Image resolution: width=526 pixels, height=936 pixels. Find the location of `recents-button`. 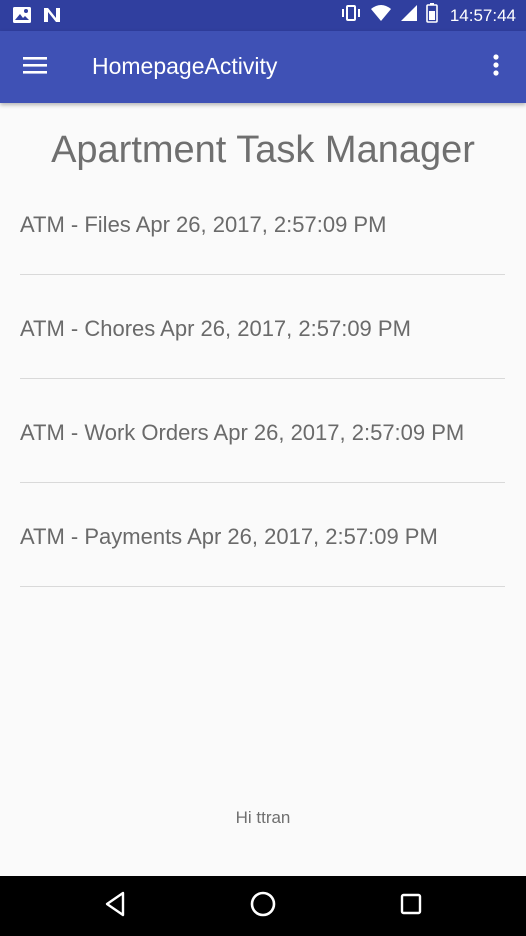

recents-button is located at coordinates (411, 906).